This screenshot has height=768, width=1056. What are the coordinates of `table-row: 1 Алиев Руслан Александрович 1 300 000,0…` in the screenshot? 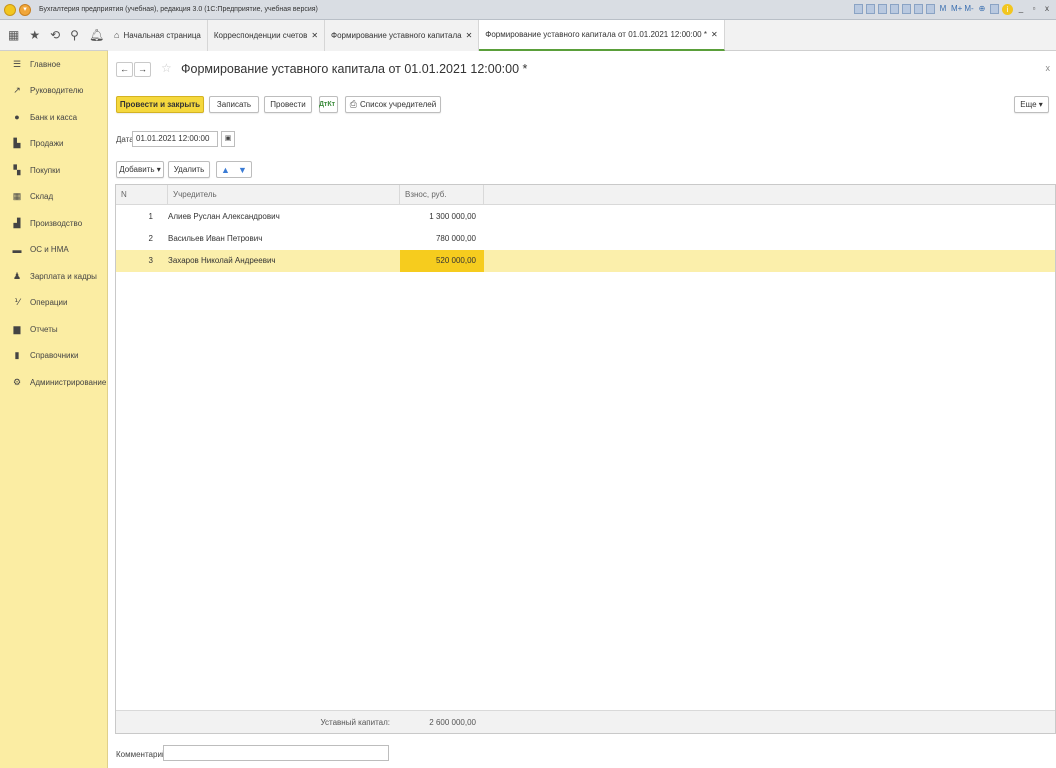 It's located at (585, 217).